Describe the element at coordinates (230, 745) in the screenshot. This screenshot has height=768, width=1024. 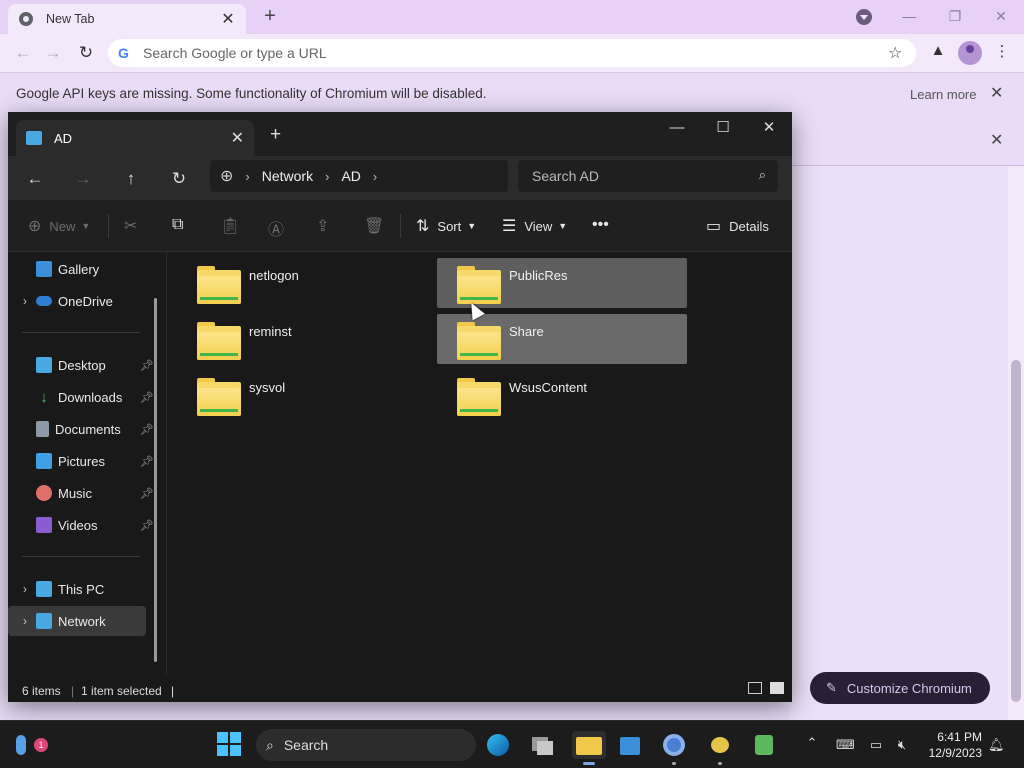
I see `start-icon` at that location.